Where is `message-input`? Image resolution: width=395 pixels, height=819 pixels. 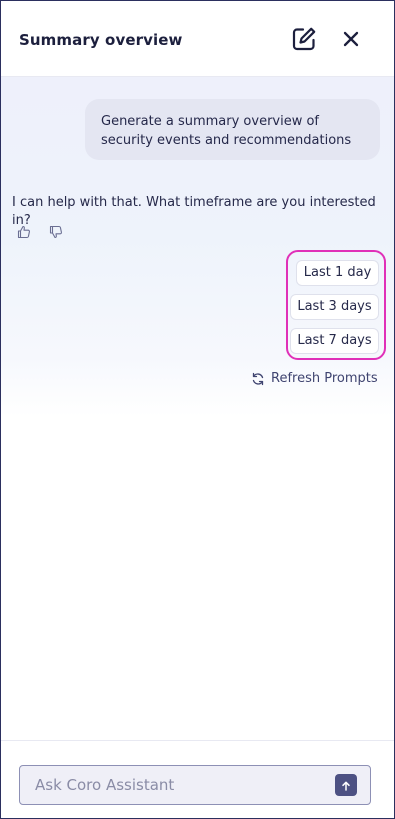 message-input is located at coordinates (170, 785).